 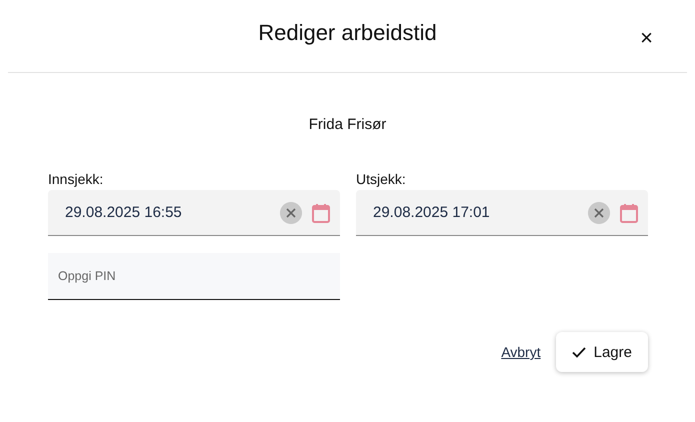 I want to click on close-button: ×, so click(x=646, y=38).